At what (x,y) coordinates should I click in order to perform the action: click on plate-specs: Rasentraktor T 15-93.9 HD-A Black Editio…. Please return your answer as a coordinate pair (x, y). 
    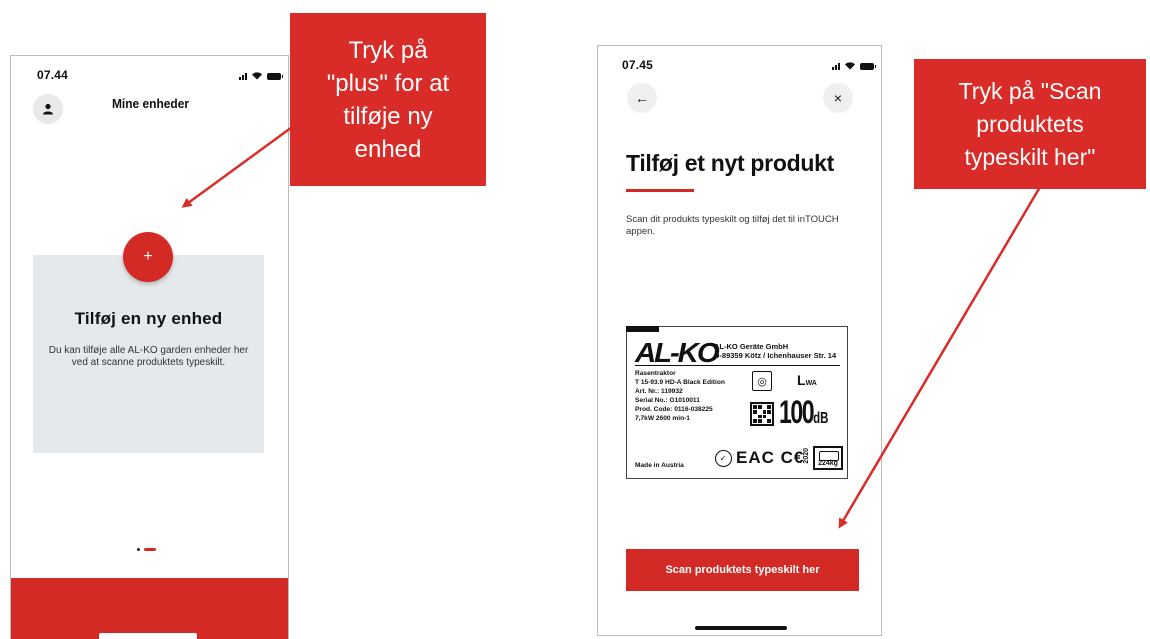
    Looking at the image, I should click on (680, 396).